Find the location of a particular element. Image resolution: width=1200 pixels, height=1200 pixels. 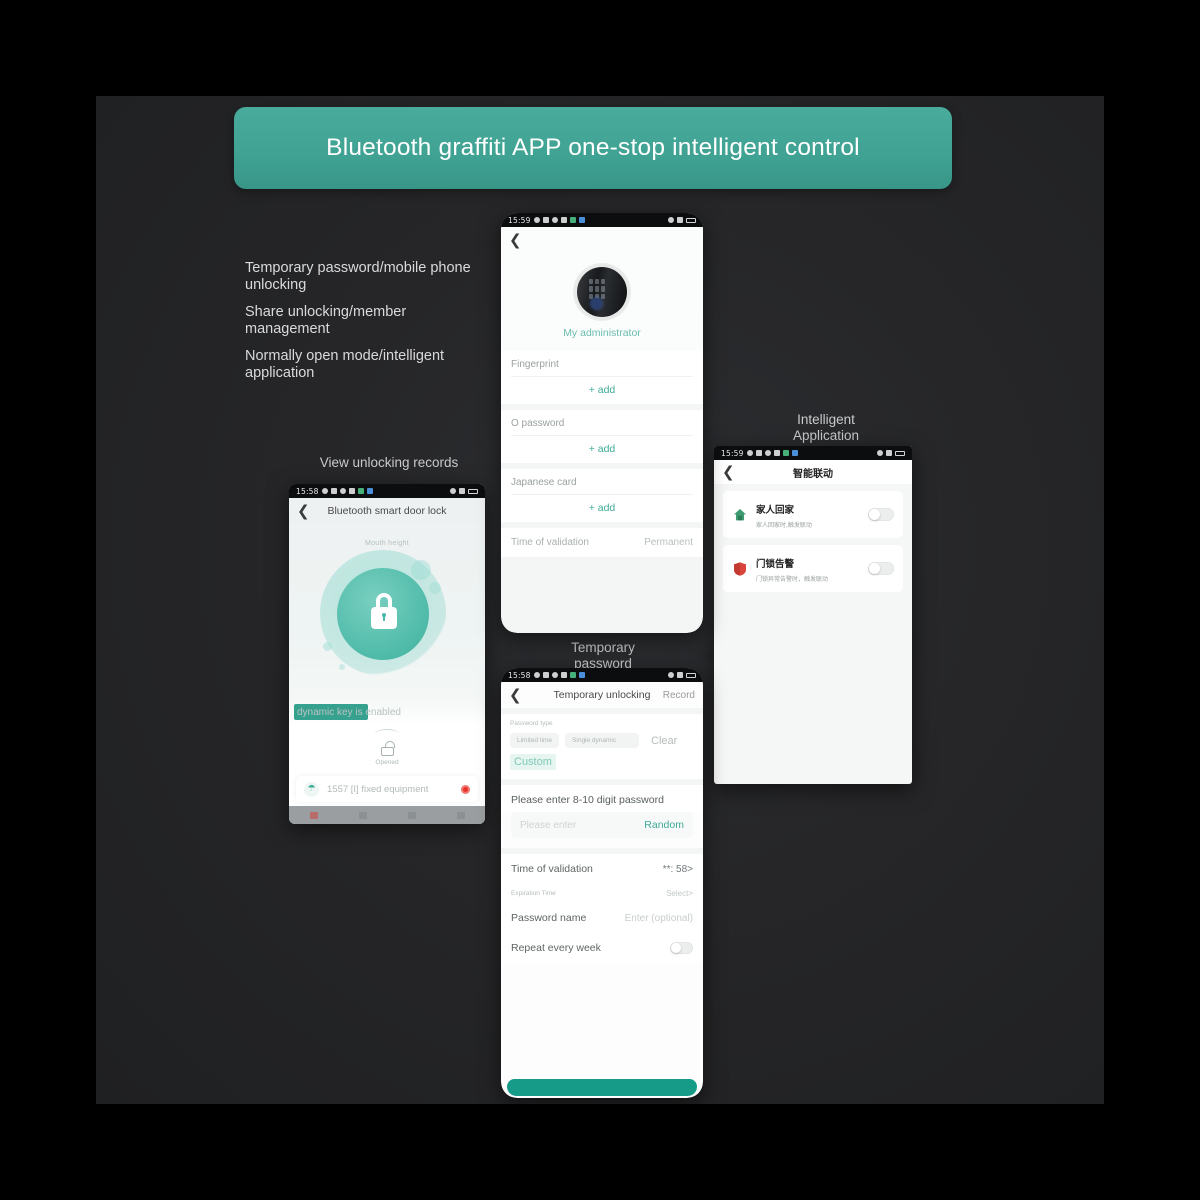

chip-single-dynamic: Single dynamic is located at coordinates (602, 740).